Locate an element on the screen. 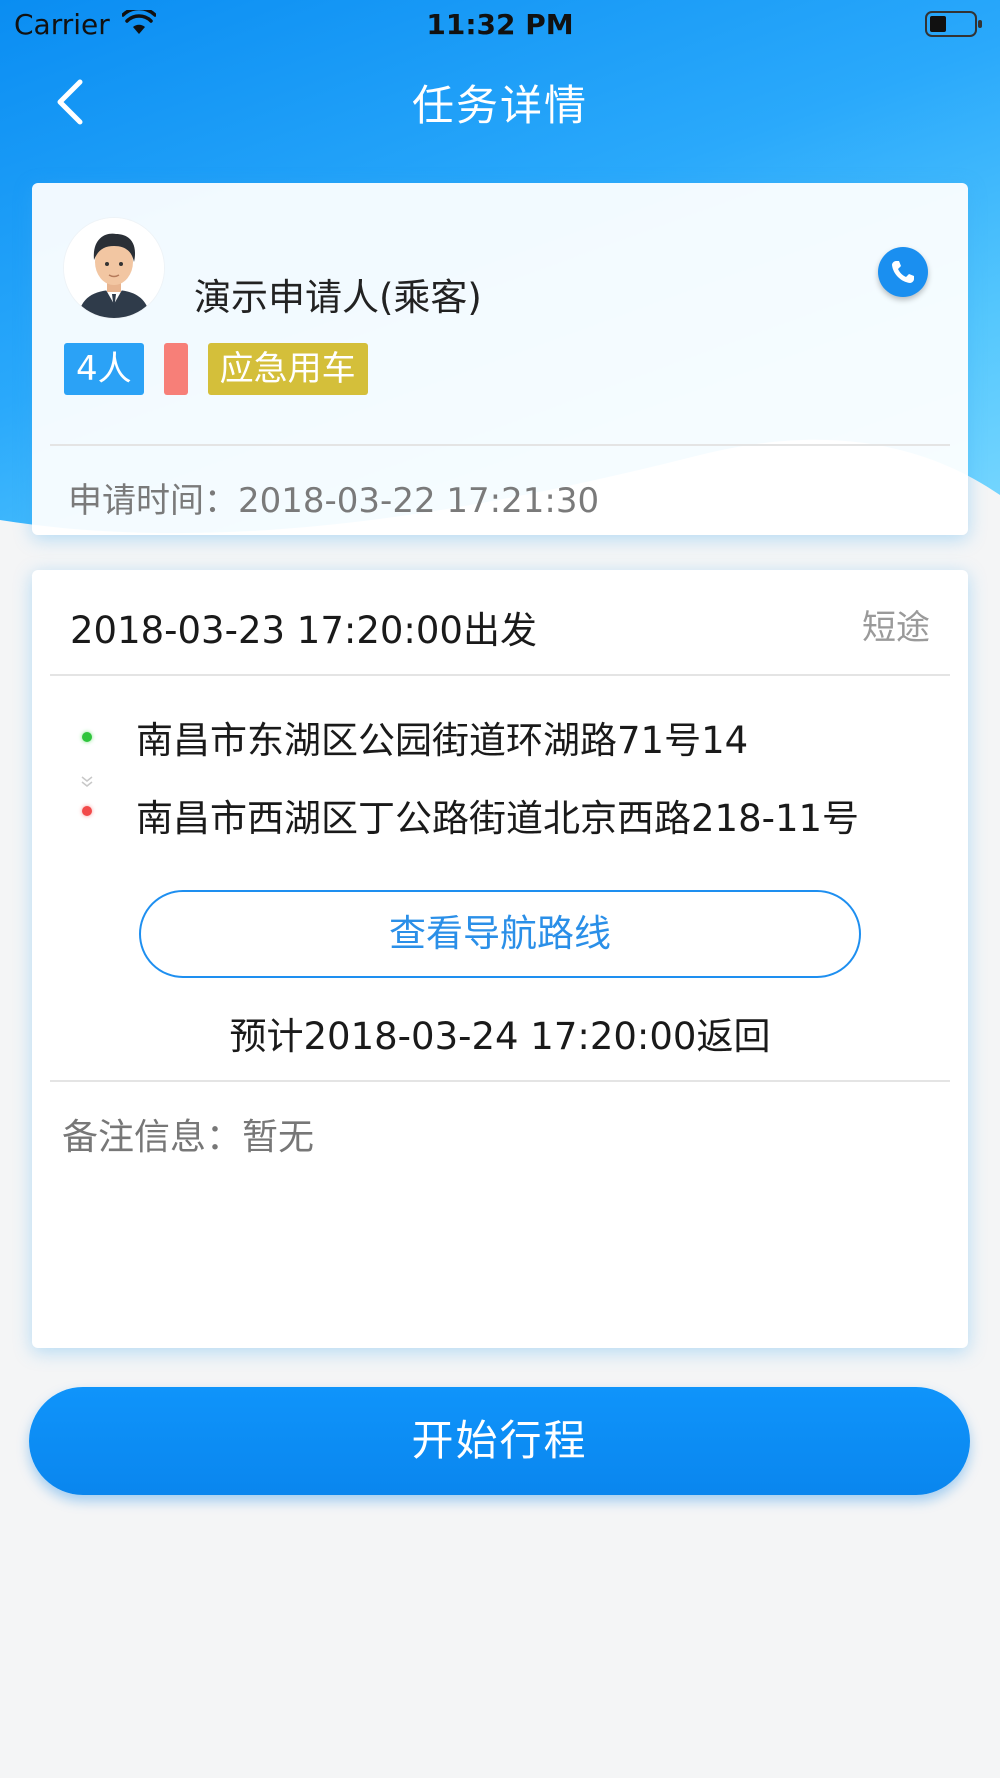  end-point-icon is located at coordinates (87, 811).